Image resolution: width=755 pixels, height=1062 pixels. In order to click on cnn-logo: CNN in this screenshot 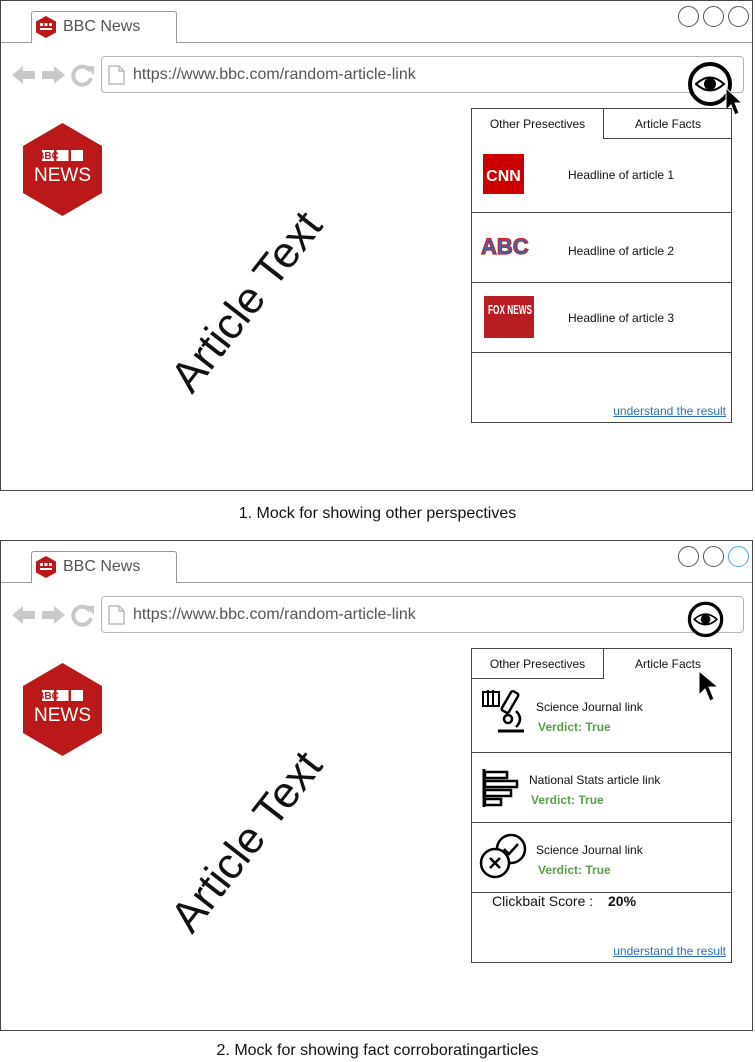, I will do `click(503, 174)`.